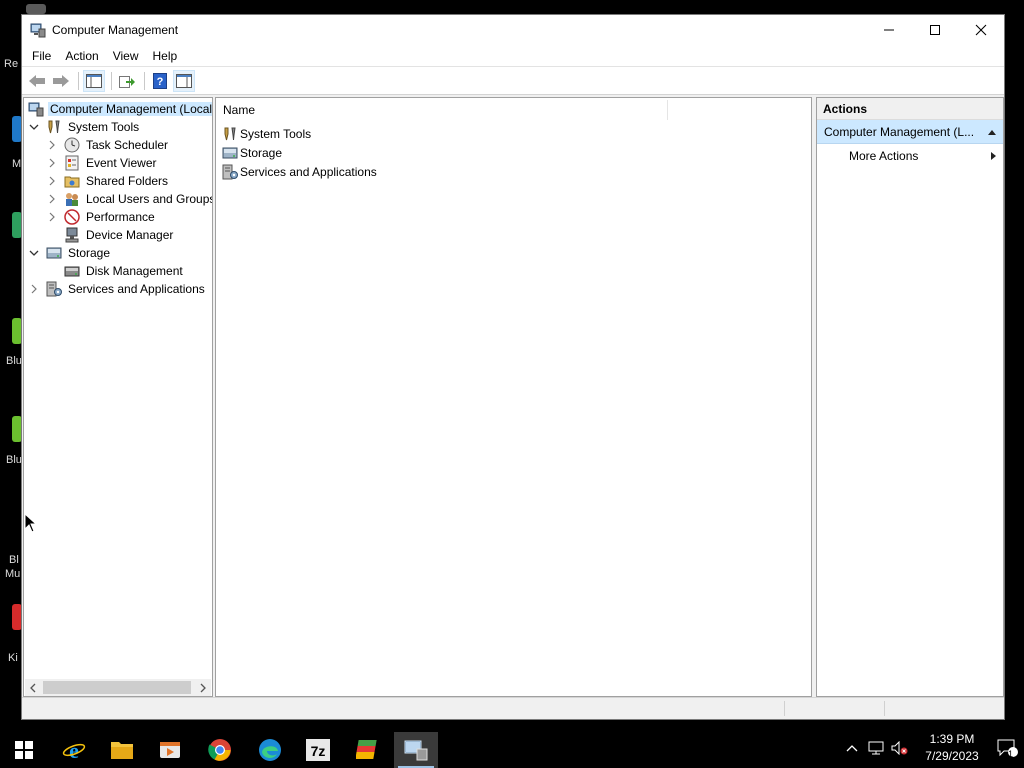 Image resolution: width=1024 pixels, height=768 pixels. I want to click on minimize-icon, so click(889, 30).